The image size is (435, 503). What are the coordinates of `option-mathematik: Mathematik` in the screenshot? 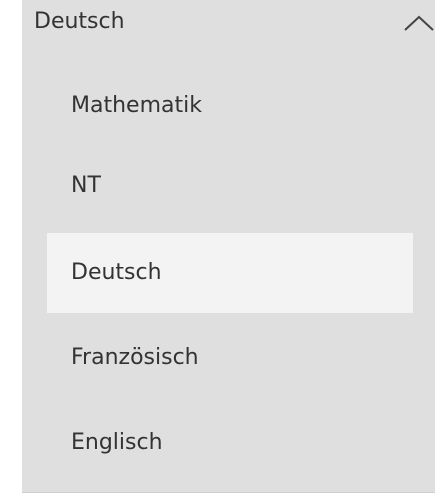 It's located at (230, 106).